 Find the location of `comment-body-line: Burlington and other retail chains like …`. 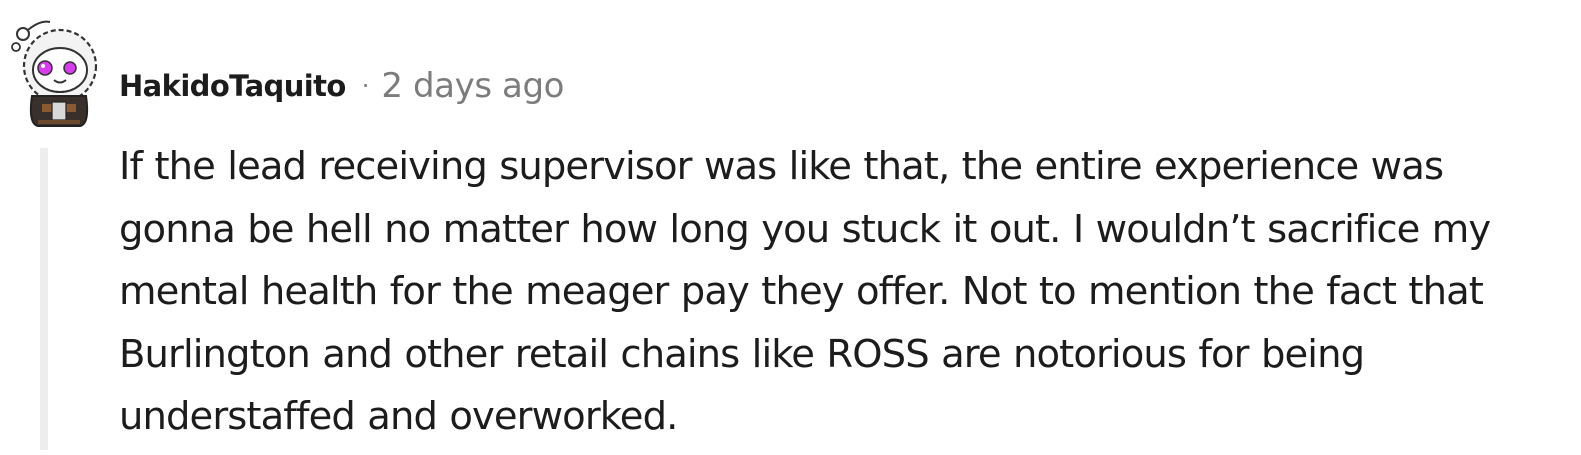

comment-body-line: Burlington and other retail chains like … is located at coordinates (742, 354).